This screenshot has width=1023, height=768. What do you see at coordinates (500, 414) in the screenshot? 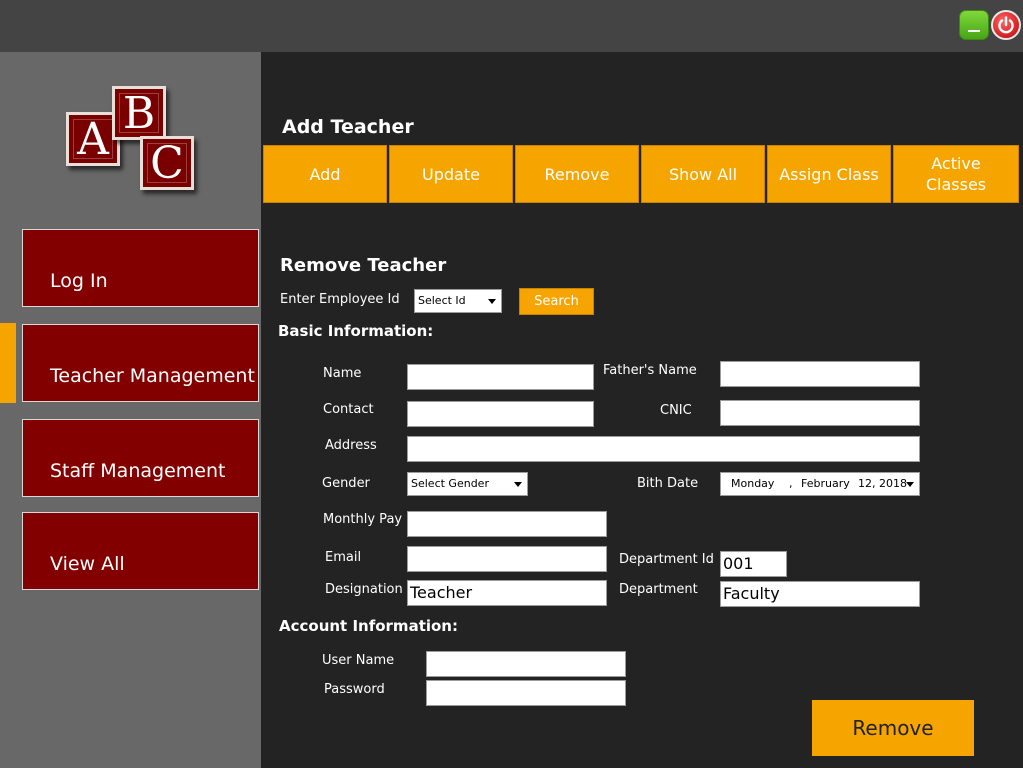
I see `contact-field` at bounding box center [500, 414].